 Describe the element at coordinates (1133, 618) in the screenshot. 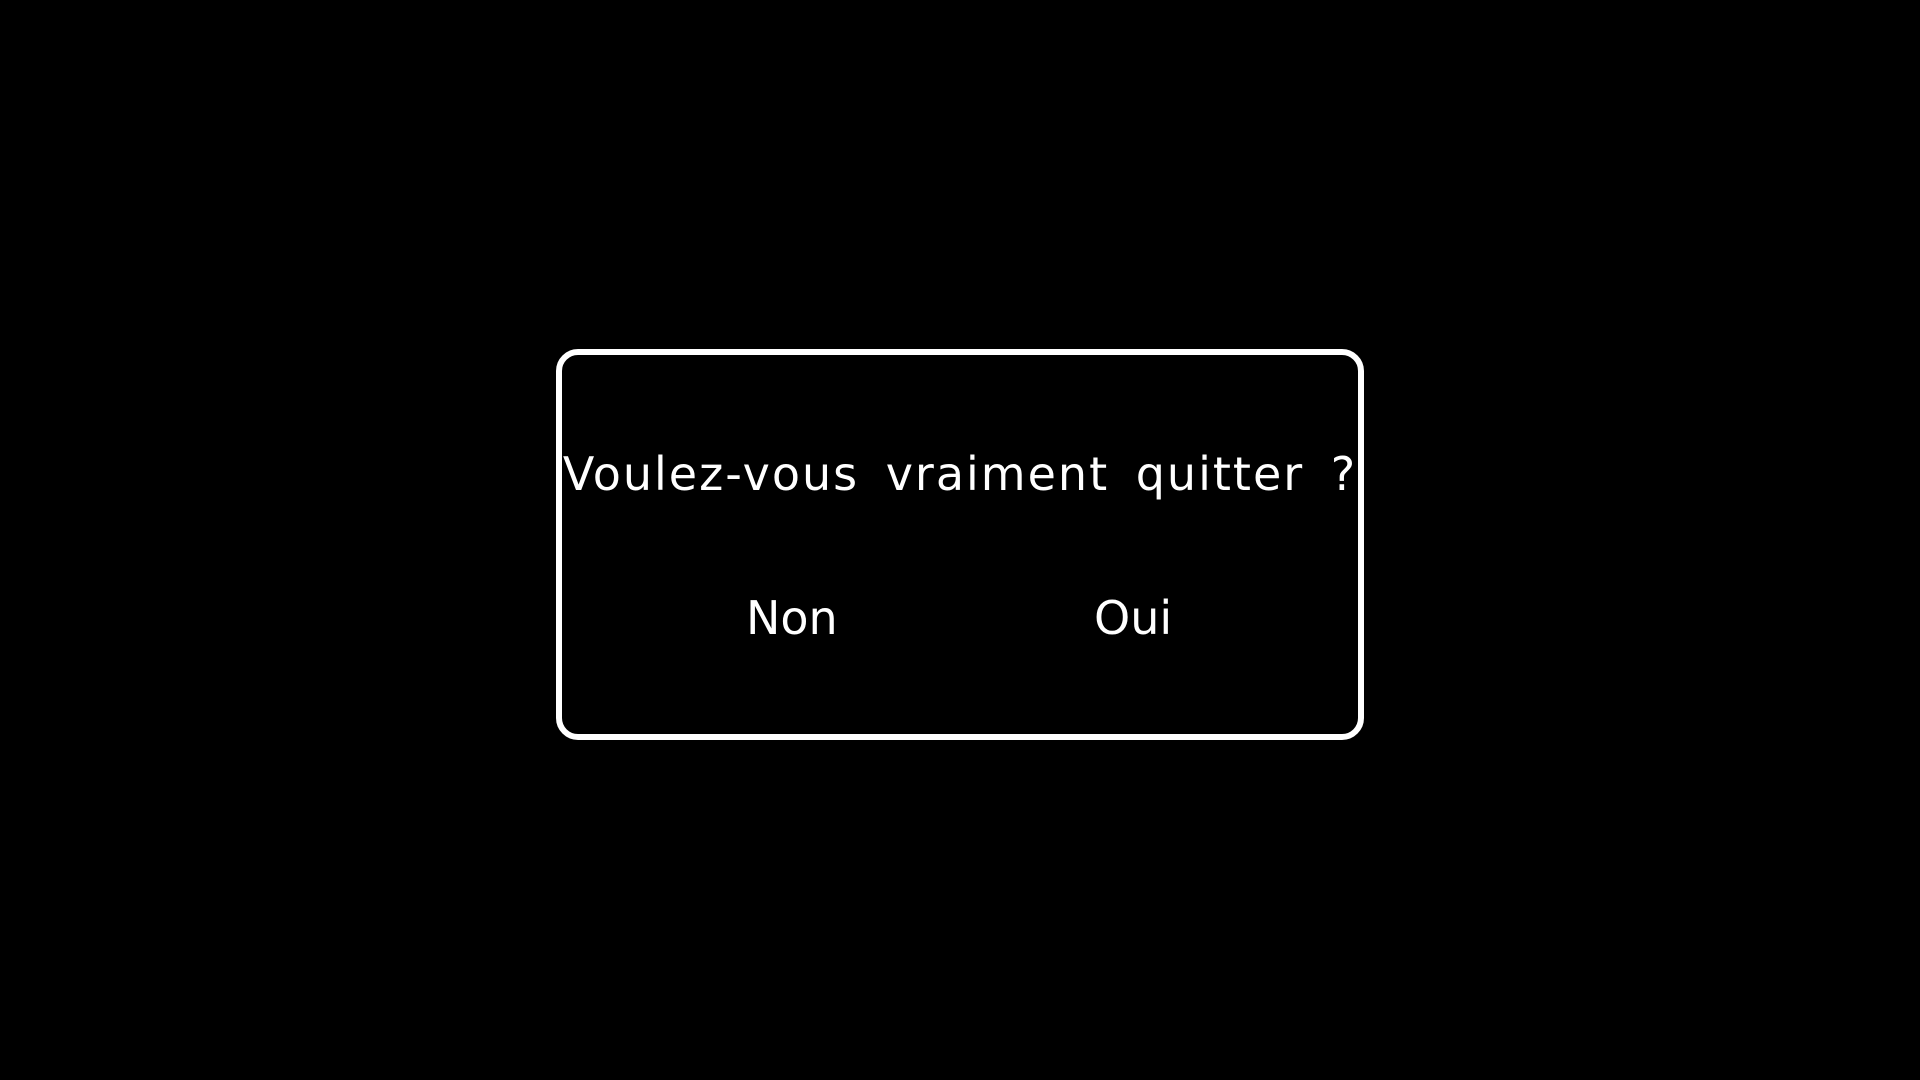

I see `yes-button: Oui` at that location.